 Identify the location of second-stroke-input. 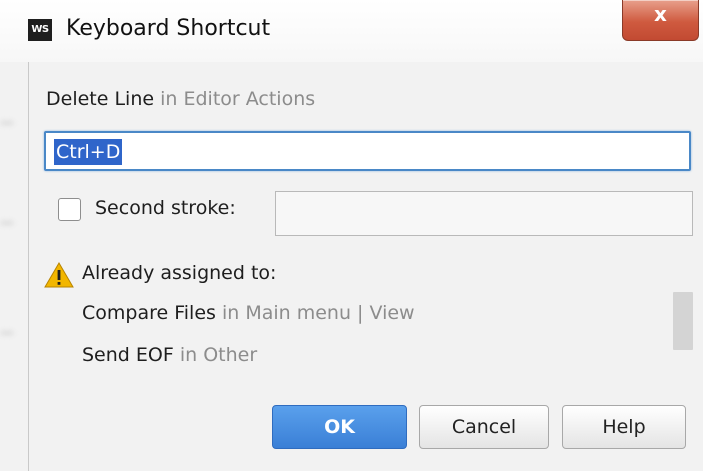
(484, 213).